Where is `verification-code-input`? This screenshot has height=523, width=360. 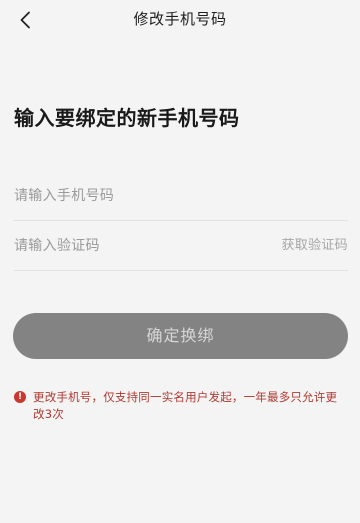
verification-code-input is located at coordinates (134, 246).